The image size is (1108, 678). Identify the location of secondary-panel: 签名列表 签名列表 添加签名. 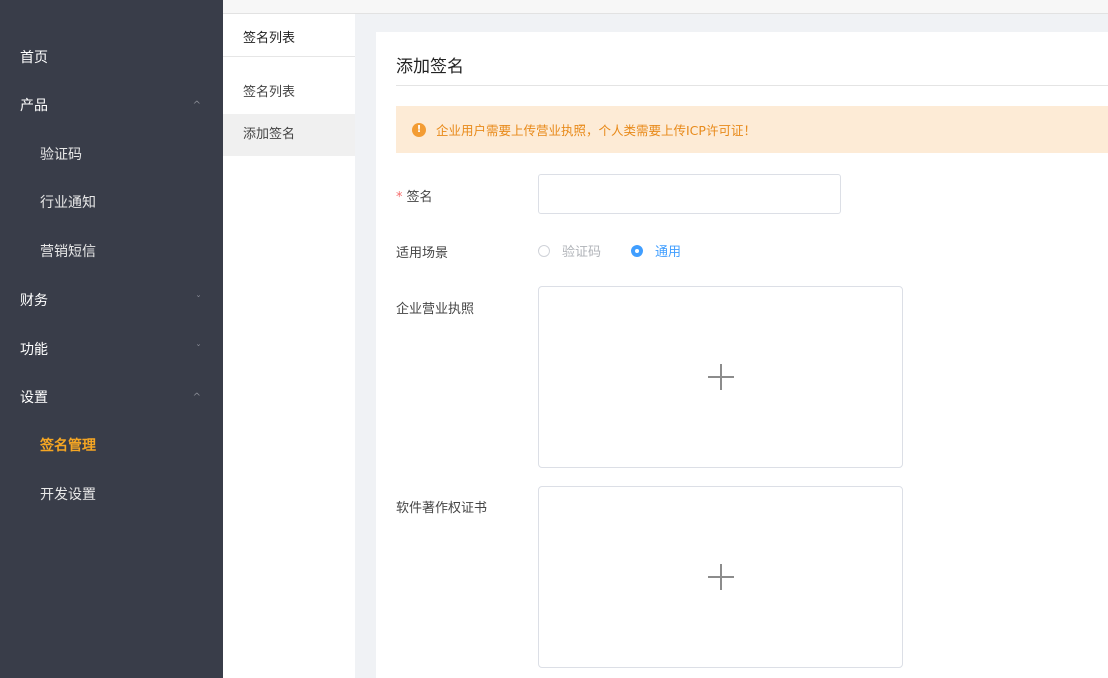
(289, 346).